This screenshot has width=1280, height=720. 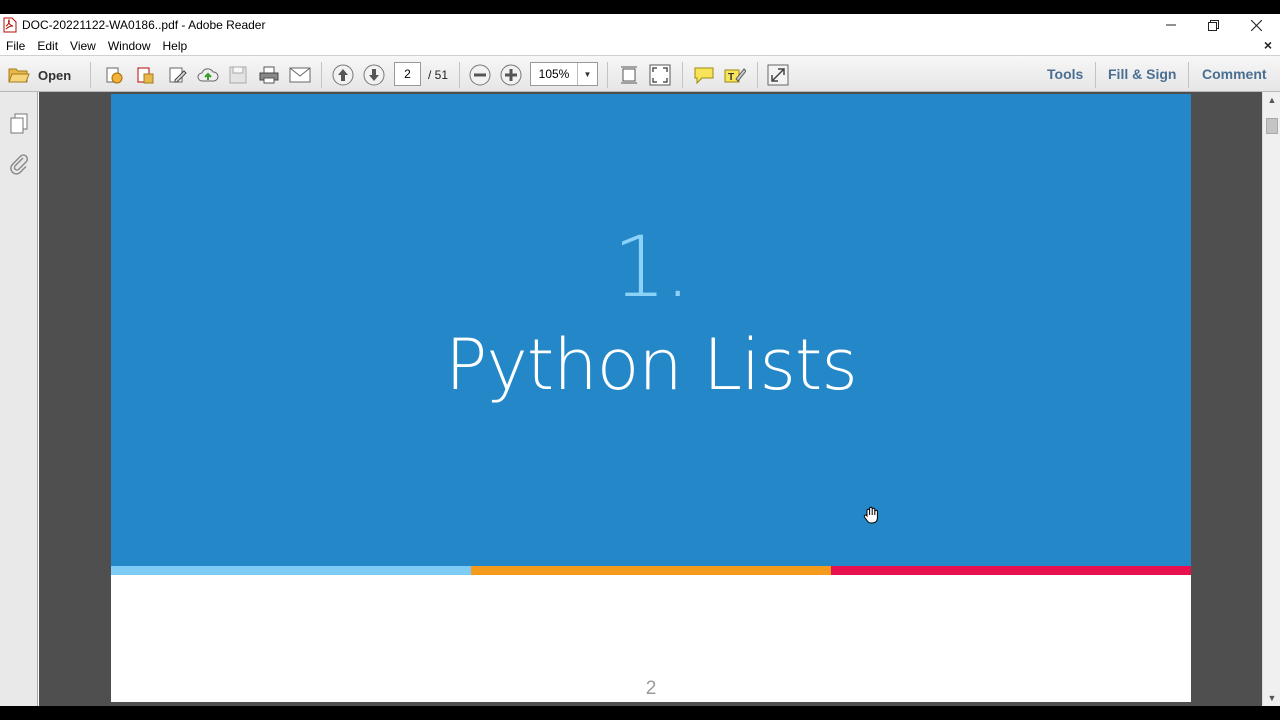 I want to click on slide-title: Python Lists, so click(x=651, y=365).